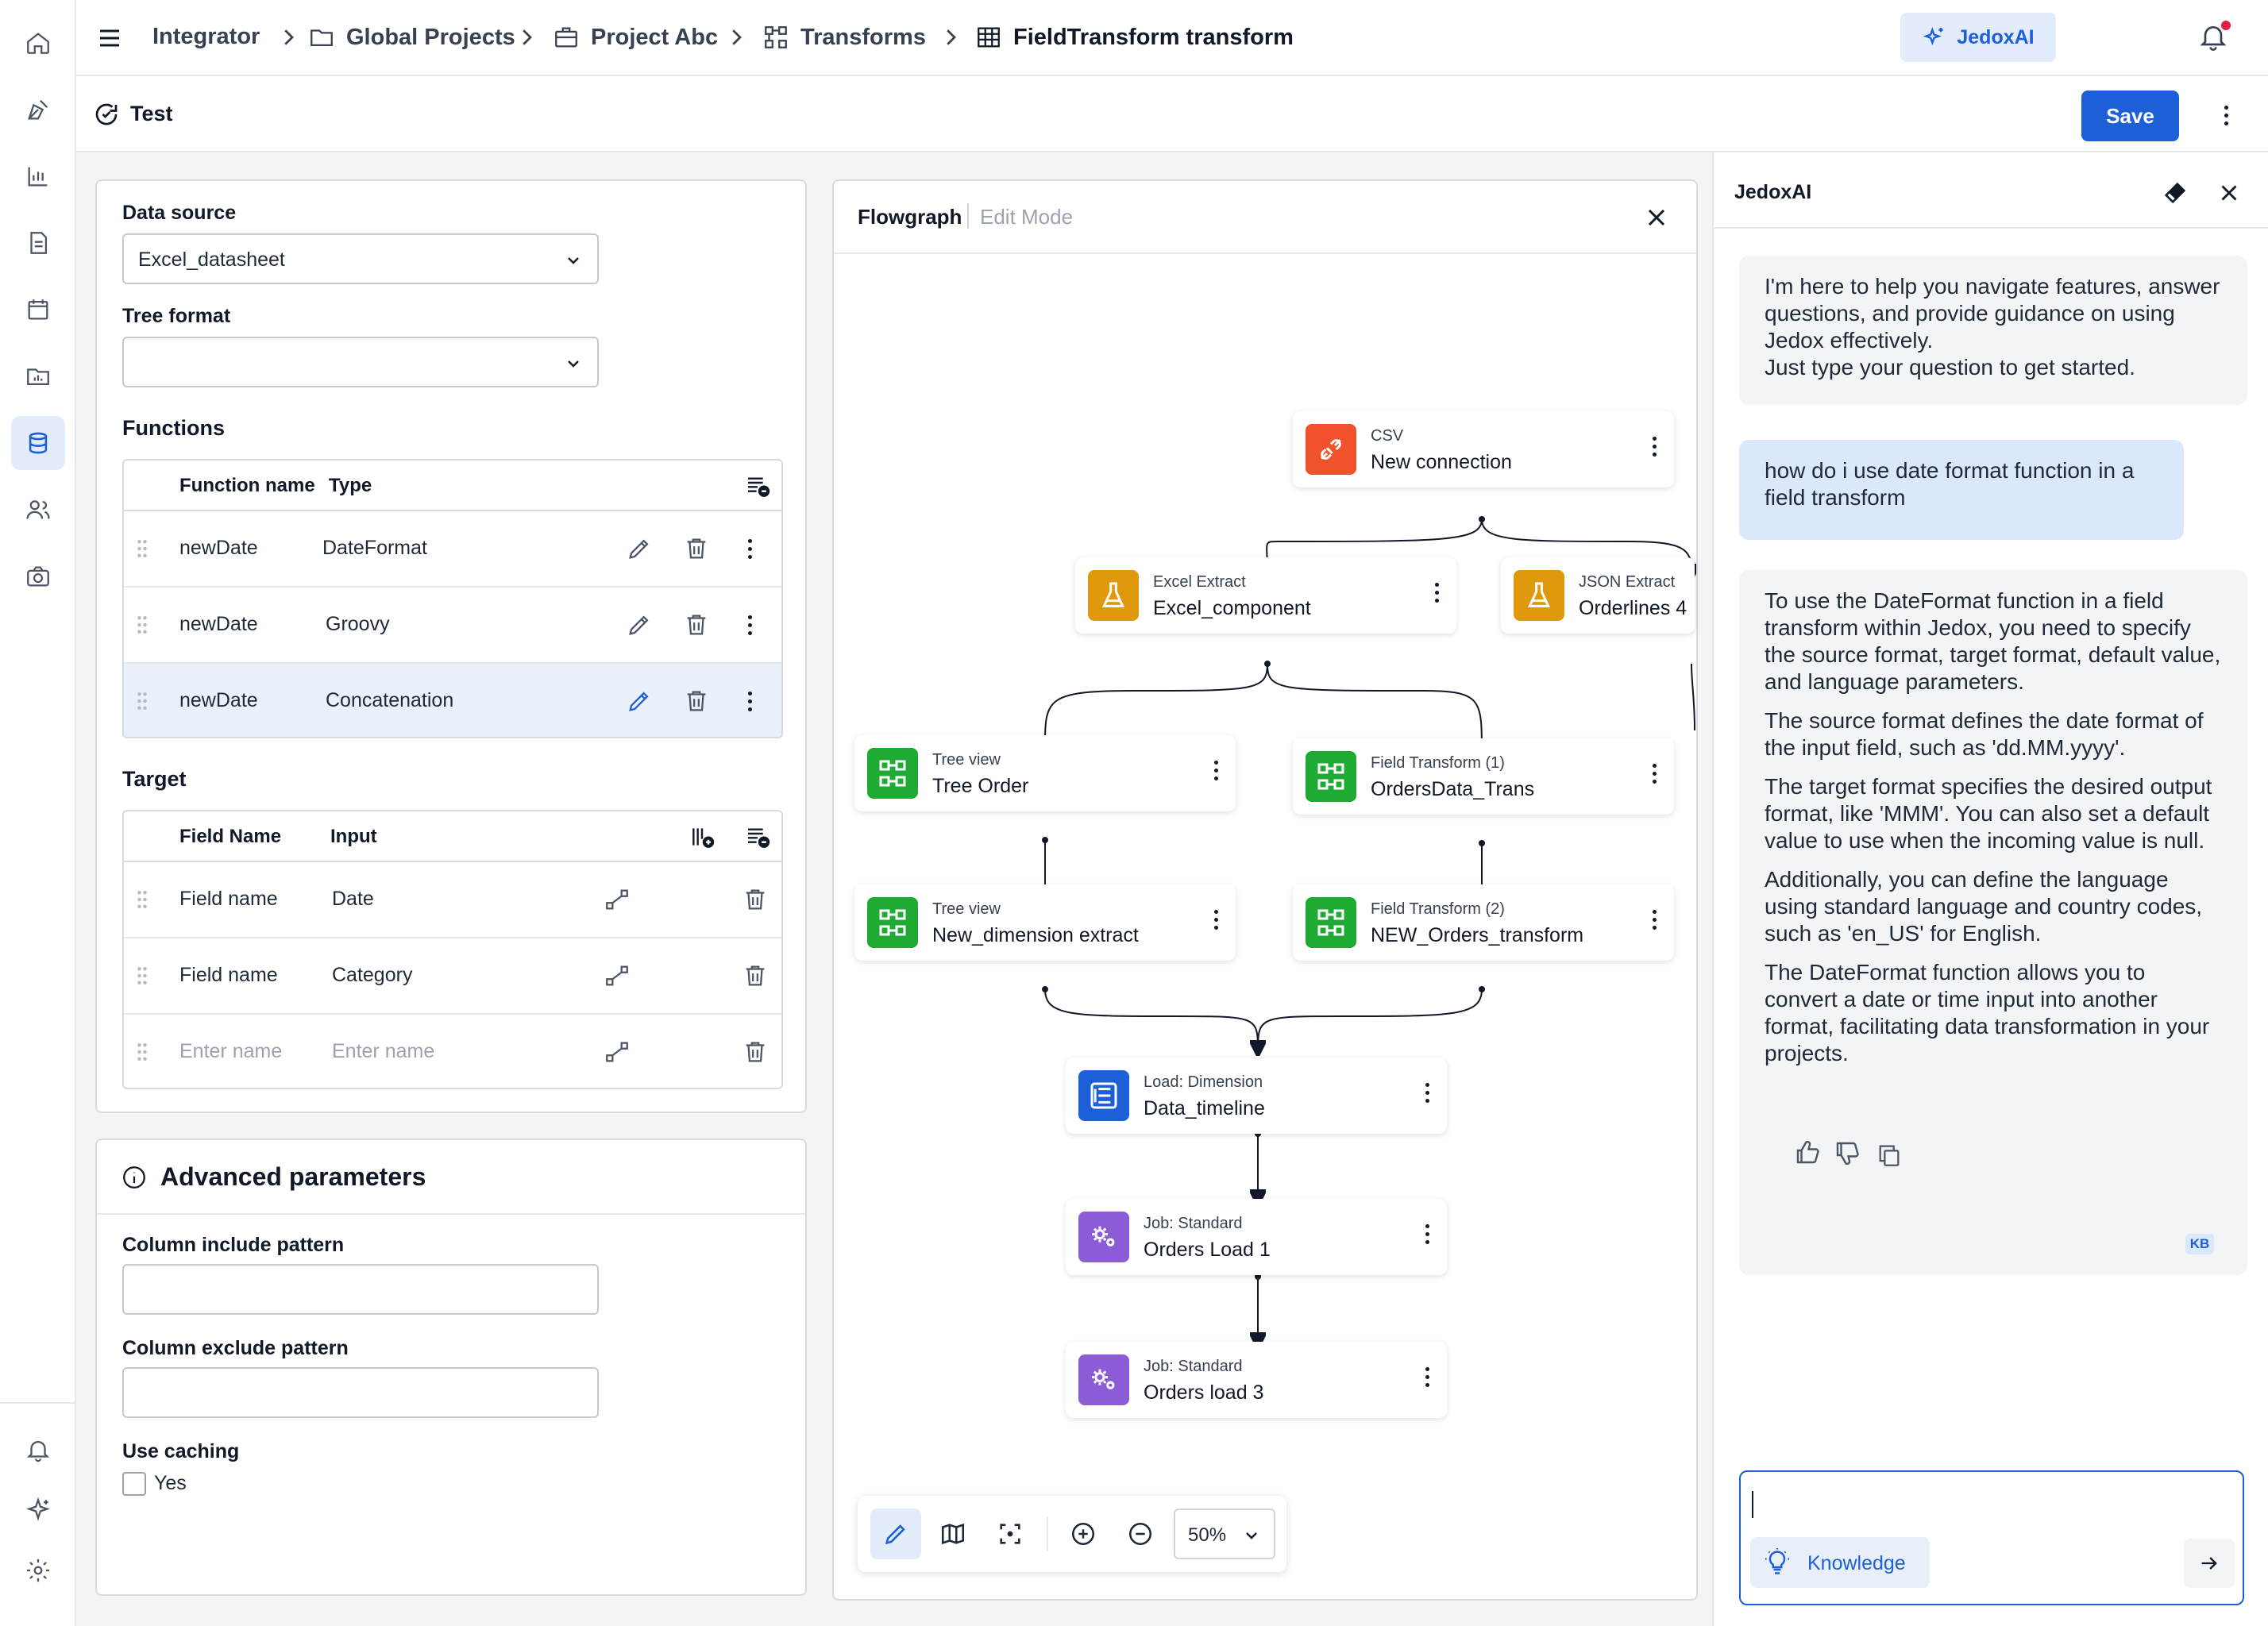 The image size is (2268, 1626). Describe the element at coordinates (452, 976) in the screenshot. I see `target-row: Field name Category` at that location.